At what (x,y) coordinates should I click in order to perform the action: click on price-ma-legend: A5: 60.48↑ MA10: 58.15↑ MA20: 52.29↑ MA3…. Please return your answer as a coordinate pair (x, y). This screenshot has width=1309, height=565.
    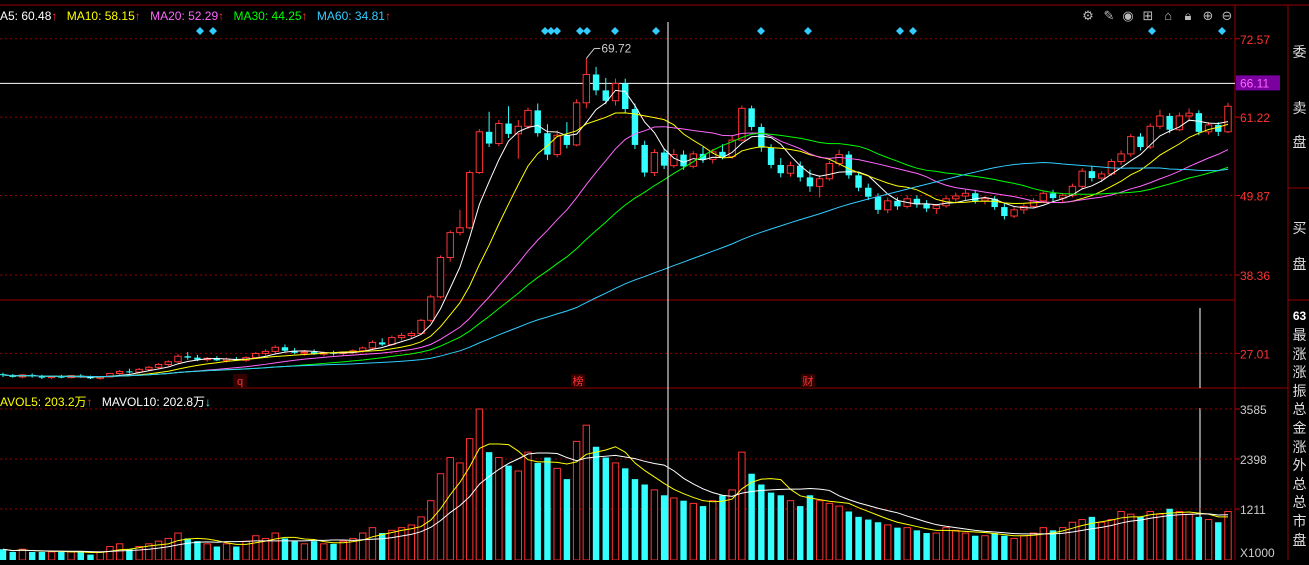
    Looking at the image, I should click on (198, 16).